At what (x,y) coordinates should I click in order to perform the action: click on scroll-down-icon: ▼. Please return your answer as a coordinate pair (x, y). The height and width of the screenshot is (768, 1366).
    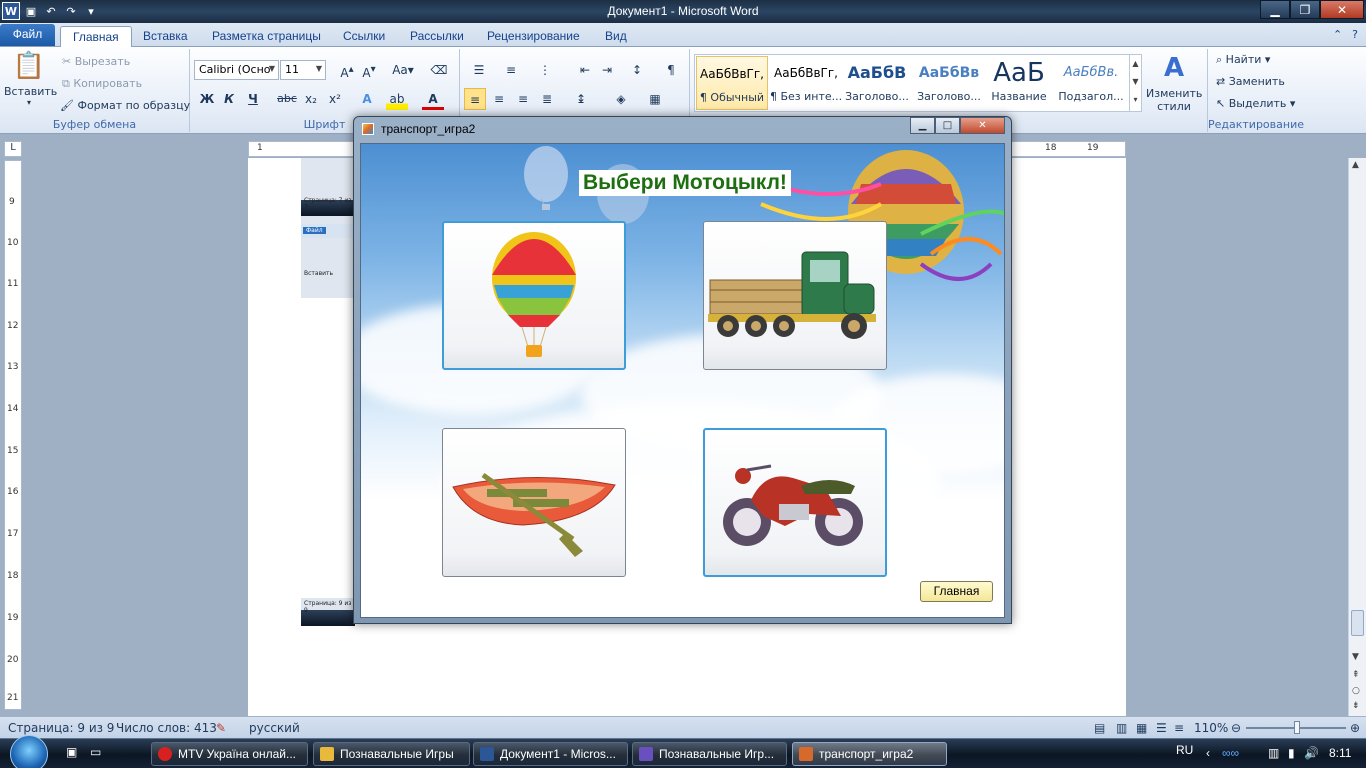
    Looking at the image, I should click on (1355, 657).